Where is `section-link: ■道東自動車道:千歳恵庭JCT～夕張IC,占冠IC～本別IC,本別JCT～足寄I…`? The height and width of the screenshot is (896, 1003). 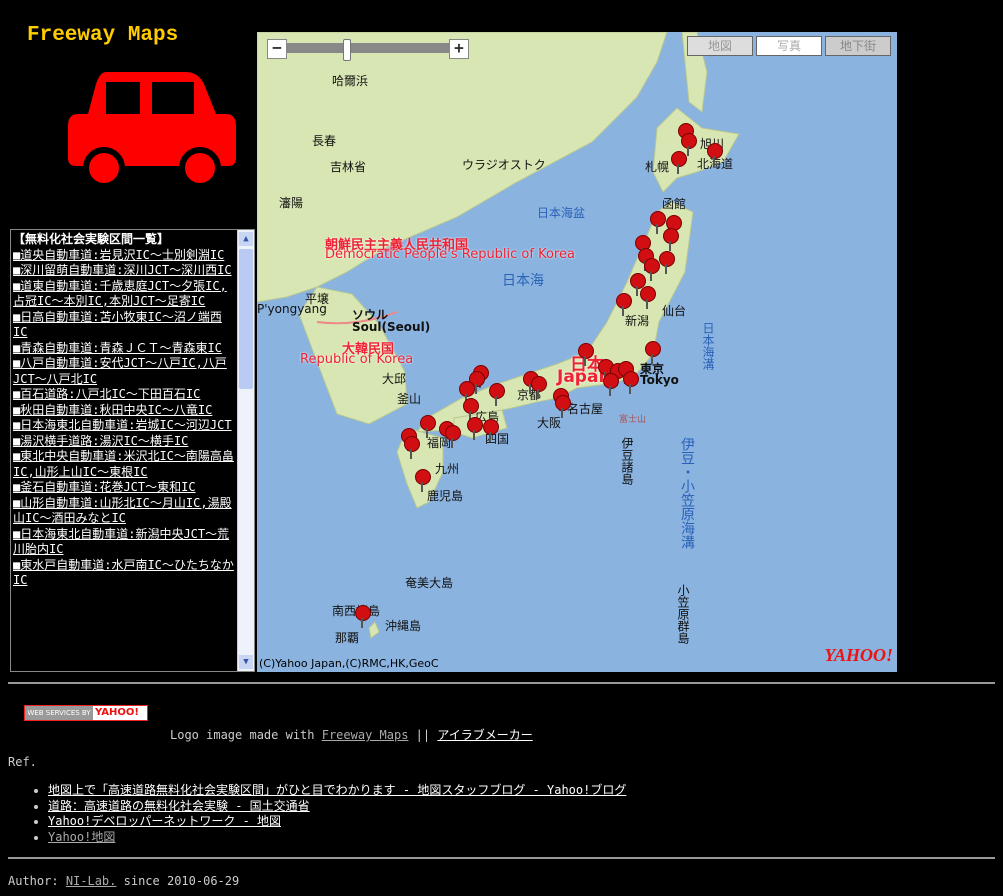 section-link: ■道東自動車道:千歳恵庭JCT～夕張IC,占冠IC～本別IC,本別JCT～足寄I… is located at coordinates (120, 294).